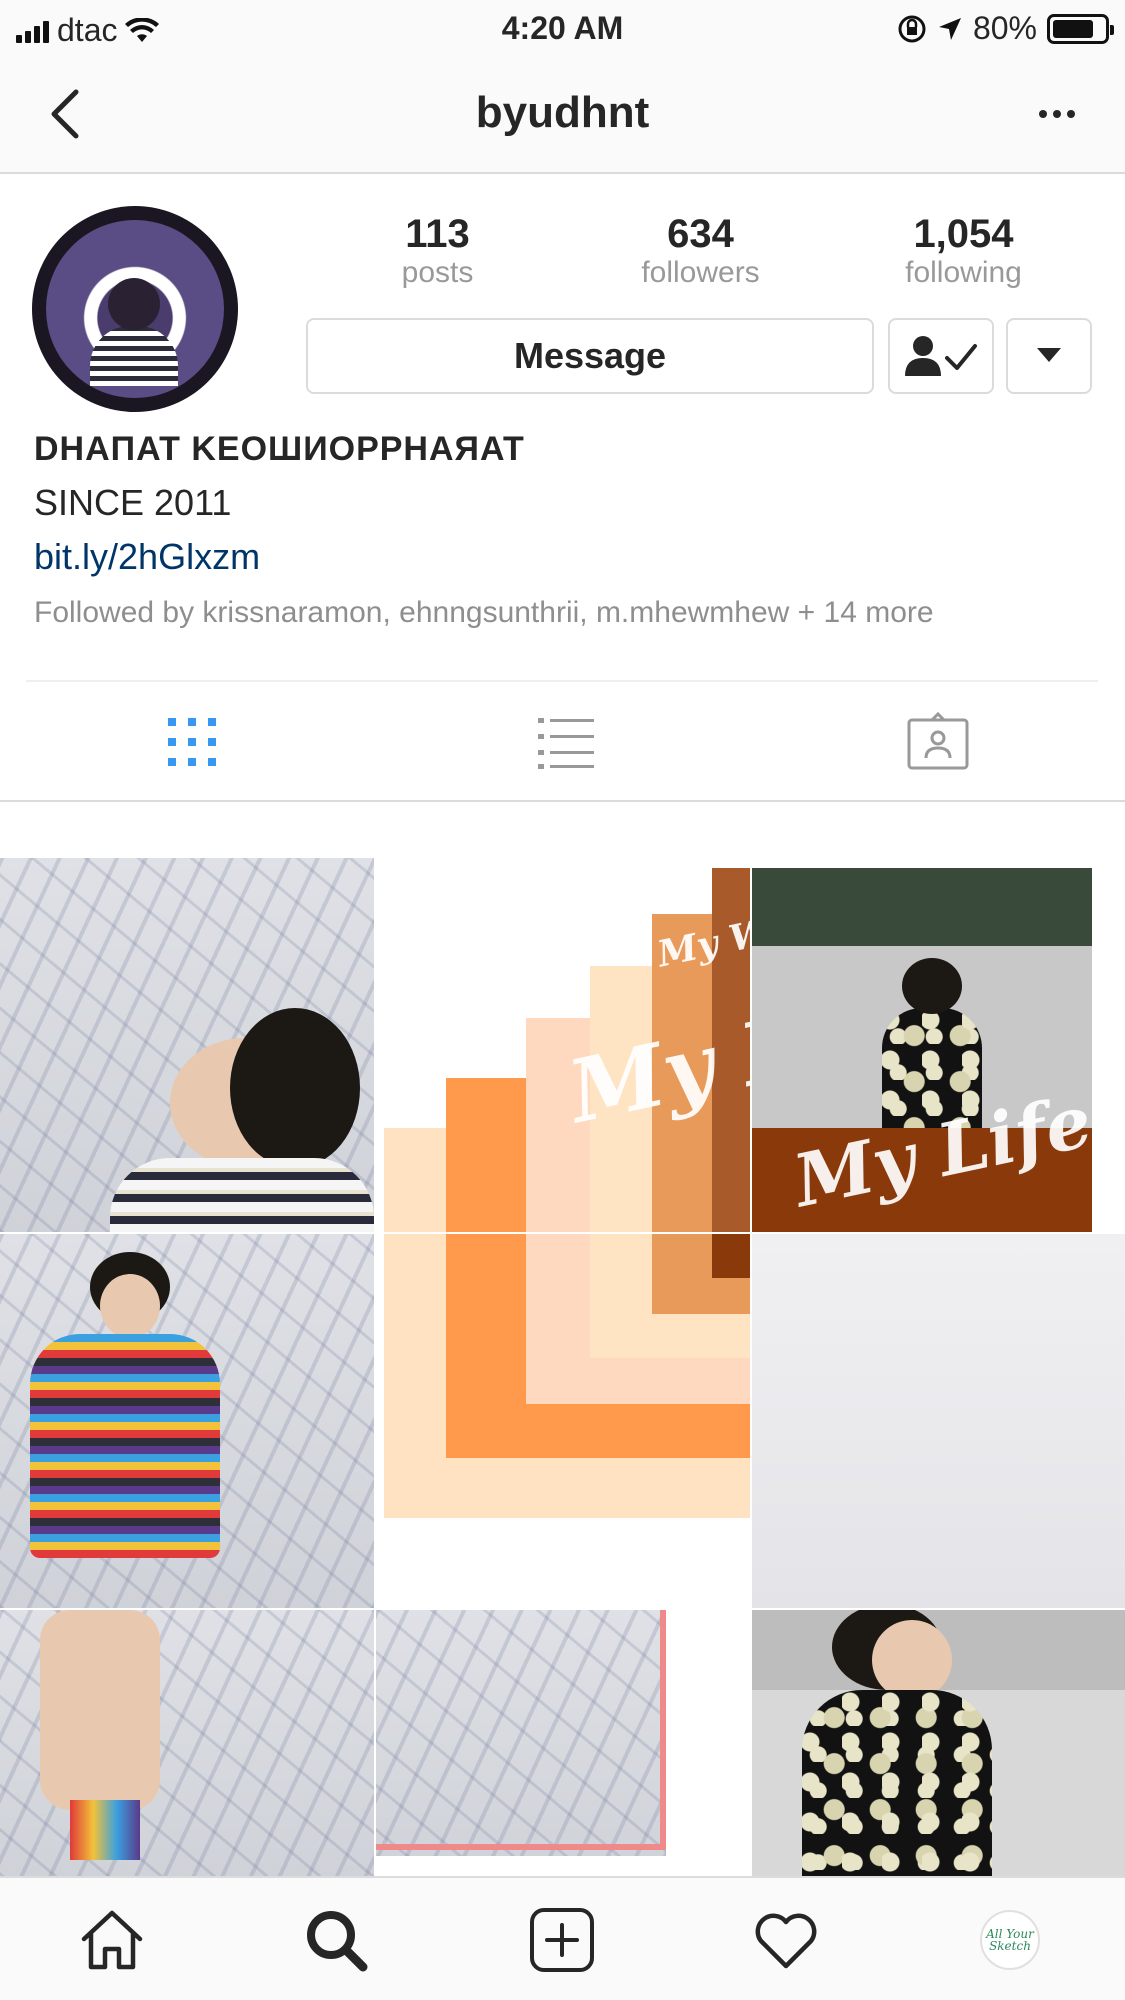 Image resolution: width=1125 pixels, height=2000 pixels. What do you see at coordinates (1043, 114) in the screenshot?
I see `more-horizontal-icon` at bounding box center [1043, 114].